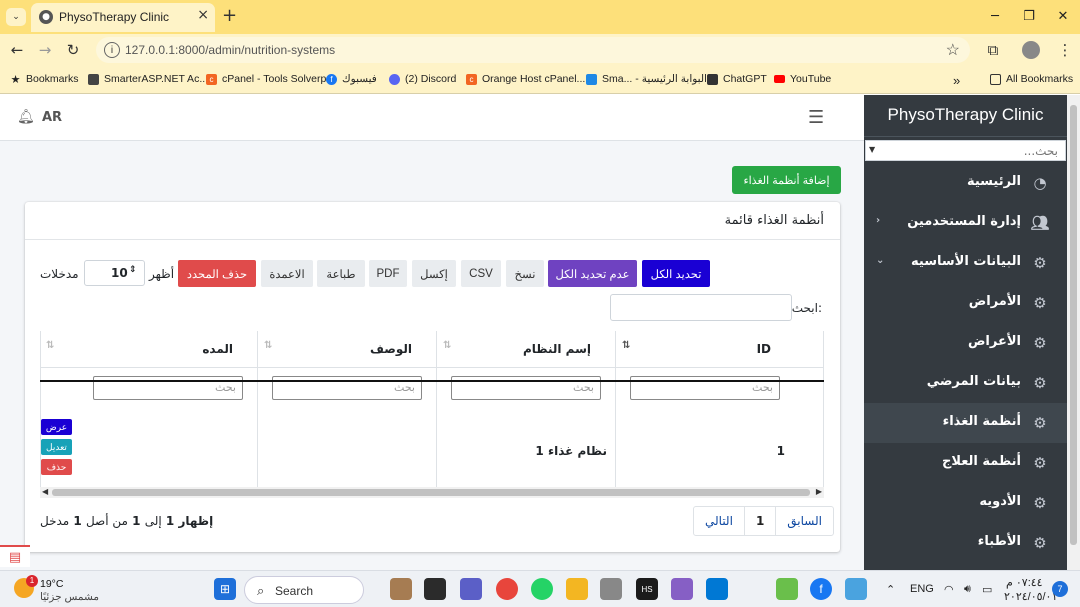 Image resolution: width=1080 pixels, height=607 pixels. Describe the element at coordinates (114, 273) in the screenshot. I see `page-length-select: 10 ⇕` at that location.